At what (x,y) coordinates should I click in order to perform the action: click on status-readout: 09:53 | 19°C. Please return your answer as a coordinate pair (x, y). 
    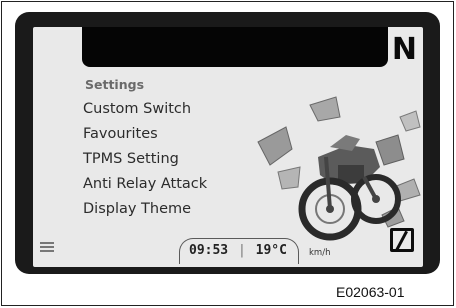
    Looking at the image, I should click on (238, 250).